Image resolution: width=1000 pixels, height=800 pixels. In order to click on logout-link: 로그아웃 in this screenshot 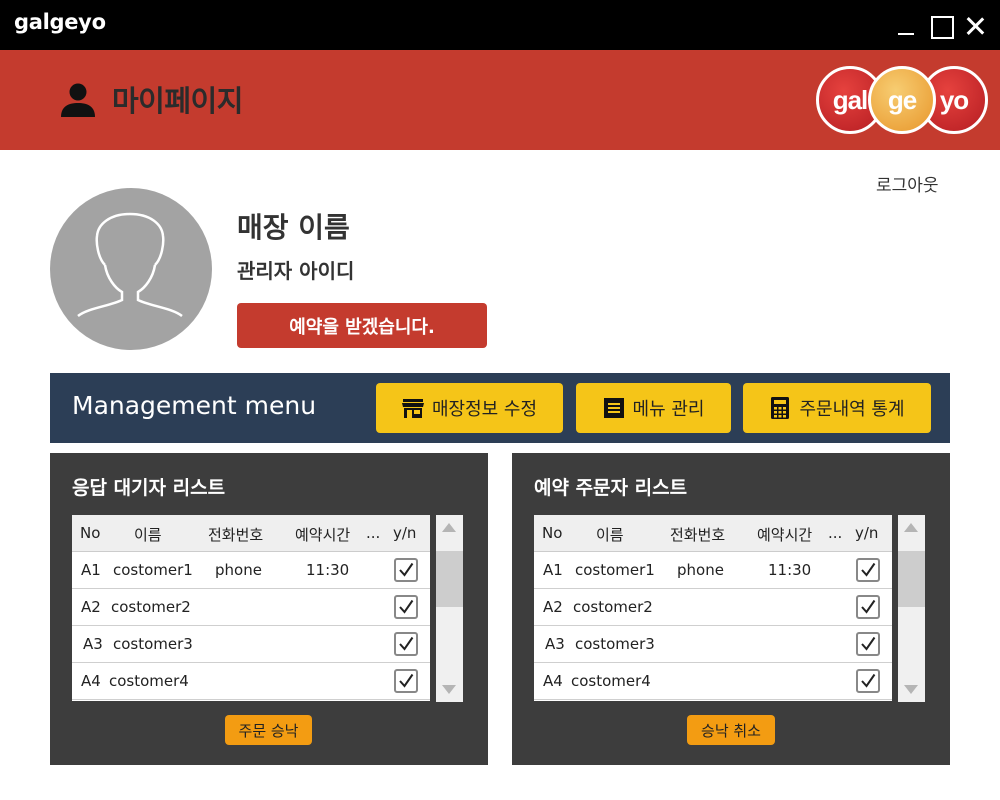, I will do `click(907, 183)`.